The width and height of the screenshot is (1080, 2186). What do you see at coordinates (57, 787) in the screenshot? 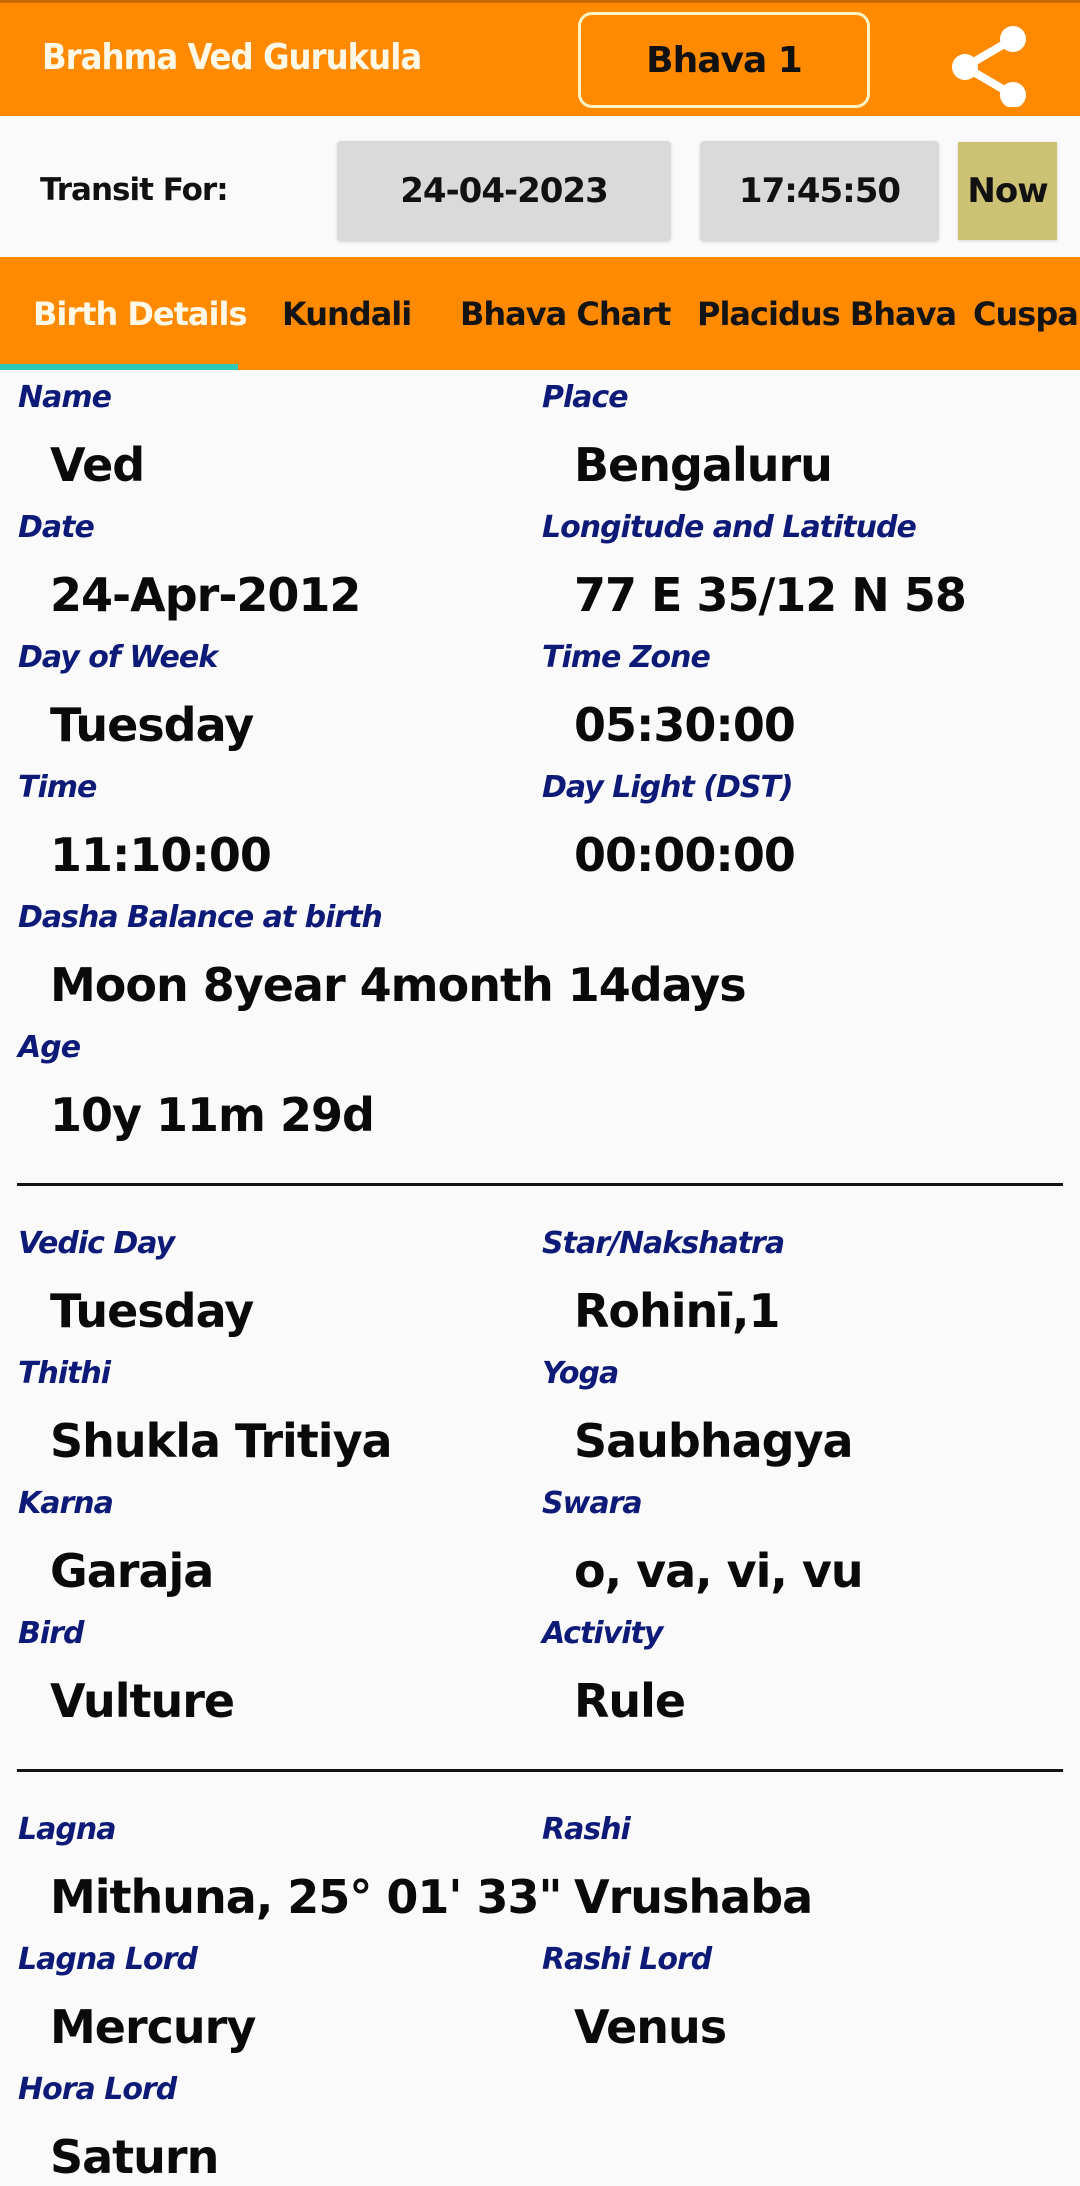
I see `time-label: Time` at bounding box center [57, 787].